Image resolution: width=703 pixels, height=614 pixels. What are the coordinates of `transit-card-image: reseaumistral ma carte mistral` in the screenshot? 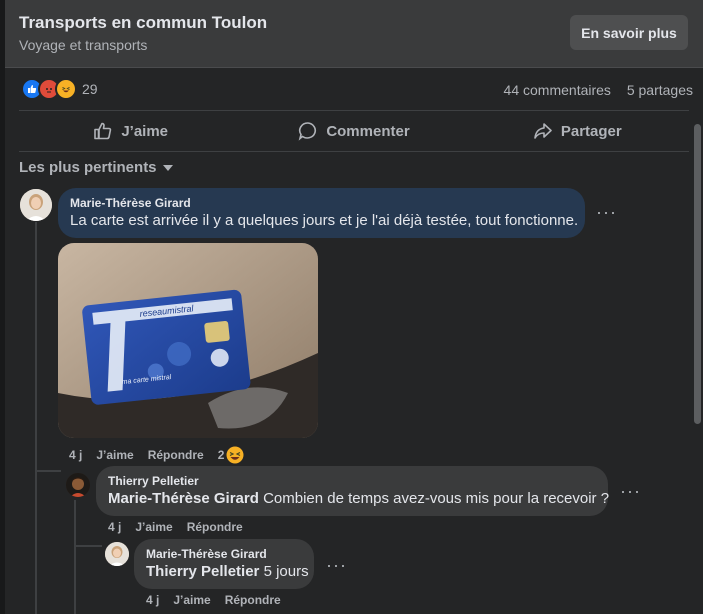 It's located at (188, 340).